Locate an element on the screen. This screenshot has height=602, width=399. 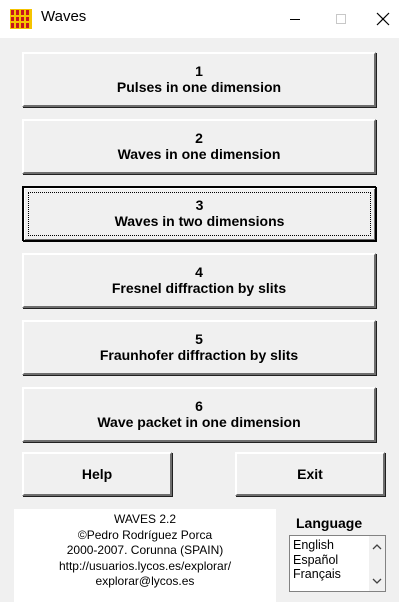
scroll-up-arrow-icon is located at coordinates (377, 546).